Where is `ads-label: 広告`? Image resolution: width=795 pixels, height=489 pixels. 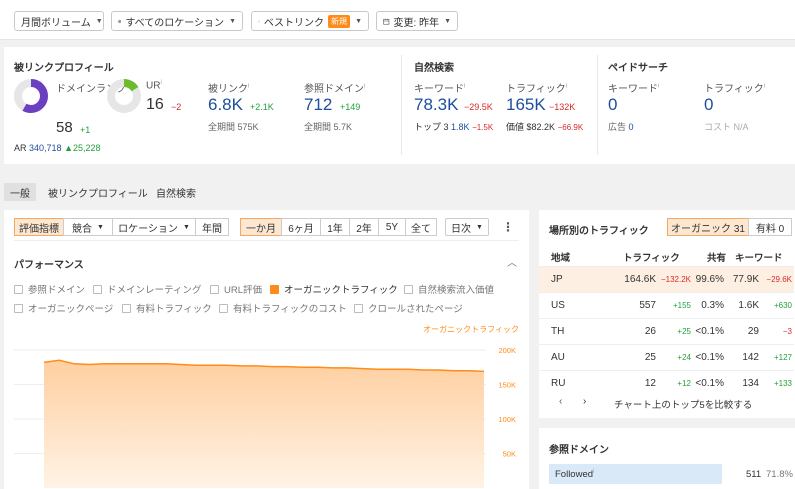 ads-label: 広告 is located at coordinates (617, 127).